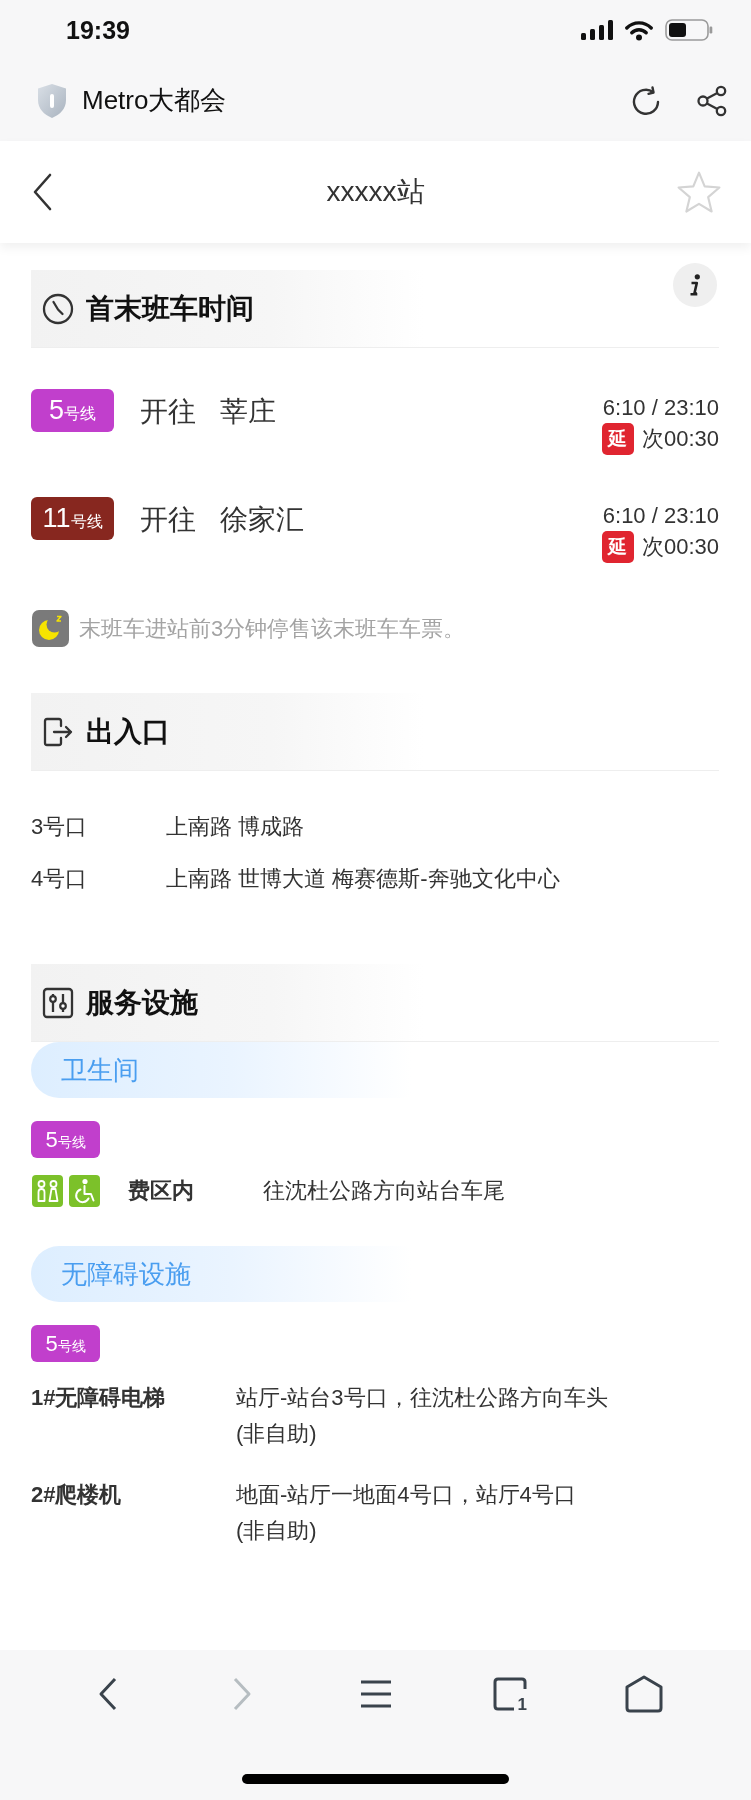 This screenshot has height=1800, width=751. Describe the element at coordinates (644, 1694) in the screenshot. I see `home-icon` at that location.